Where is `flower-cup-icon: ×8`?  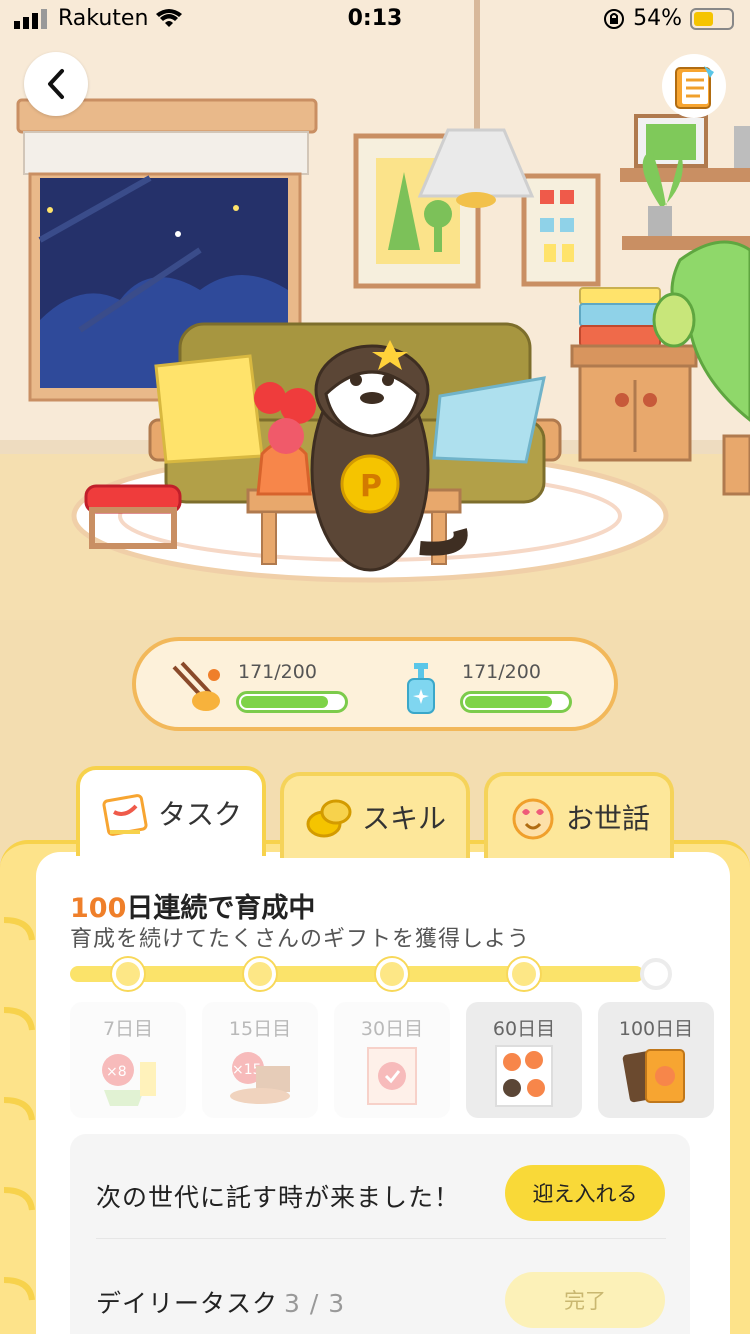 flower-cup-icon: ×8 is located at coordinates (129, 1080).